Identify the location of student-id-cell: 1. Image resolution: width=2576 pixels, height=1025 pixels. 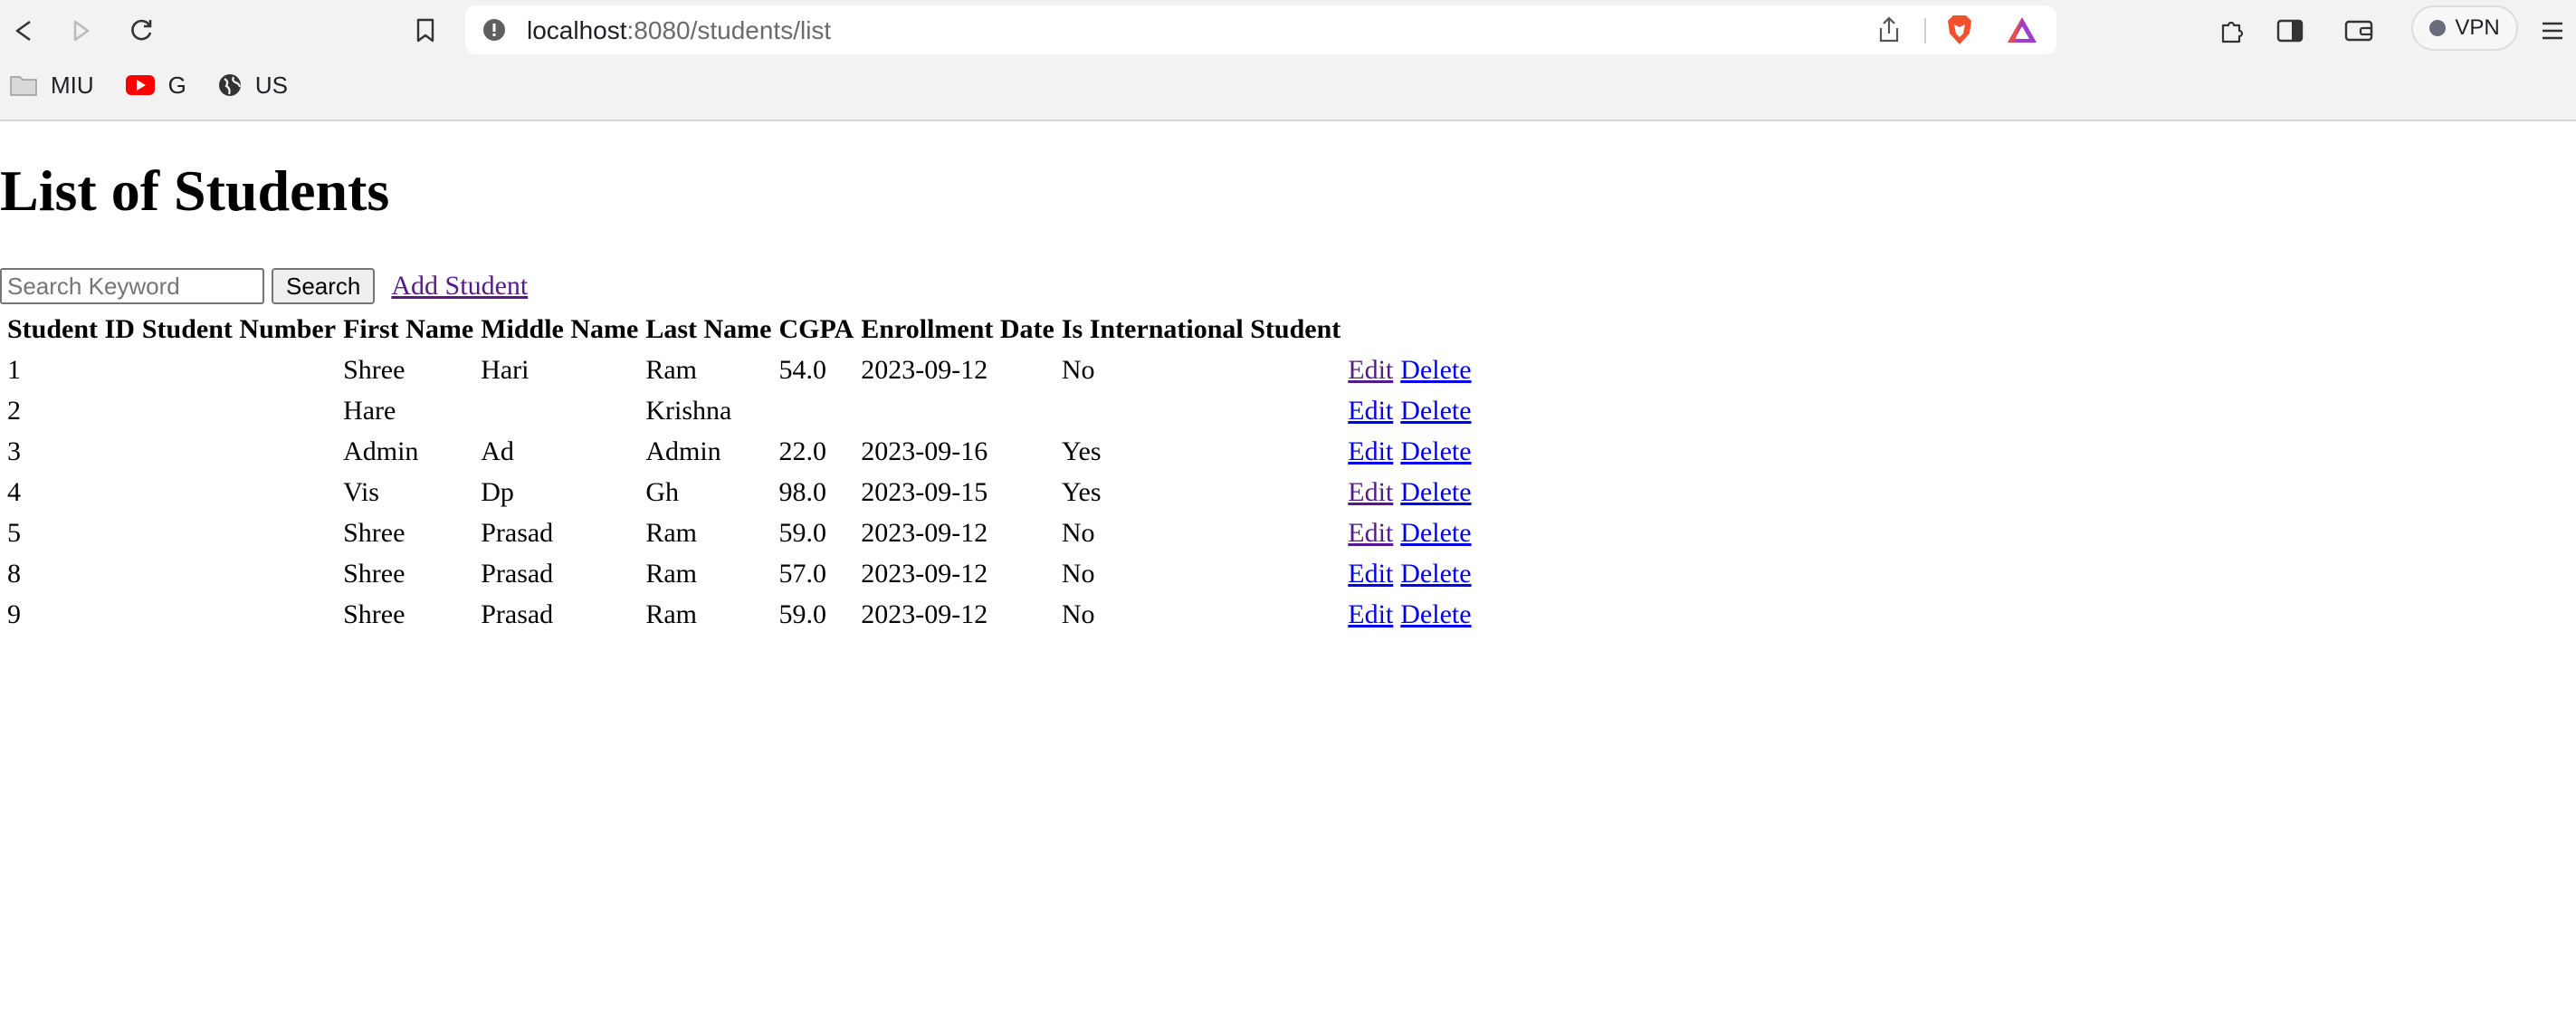
(14, 370).